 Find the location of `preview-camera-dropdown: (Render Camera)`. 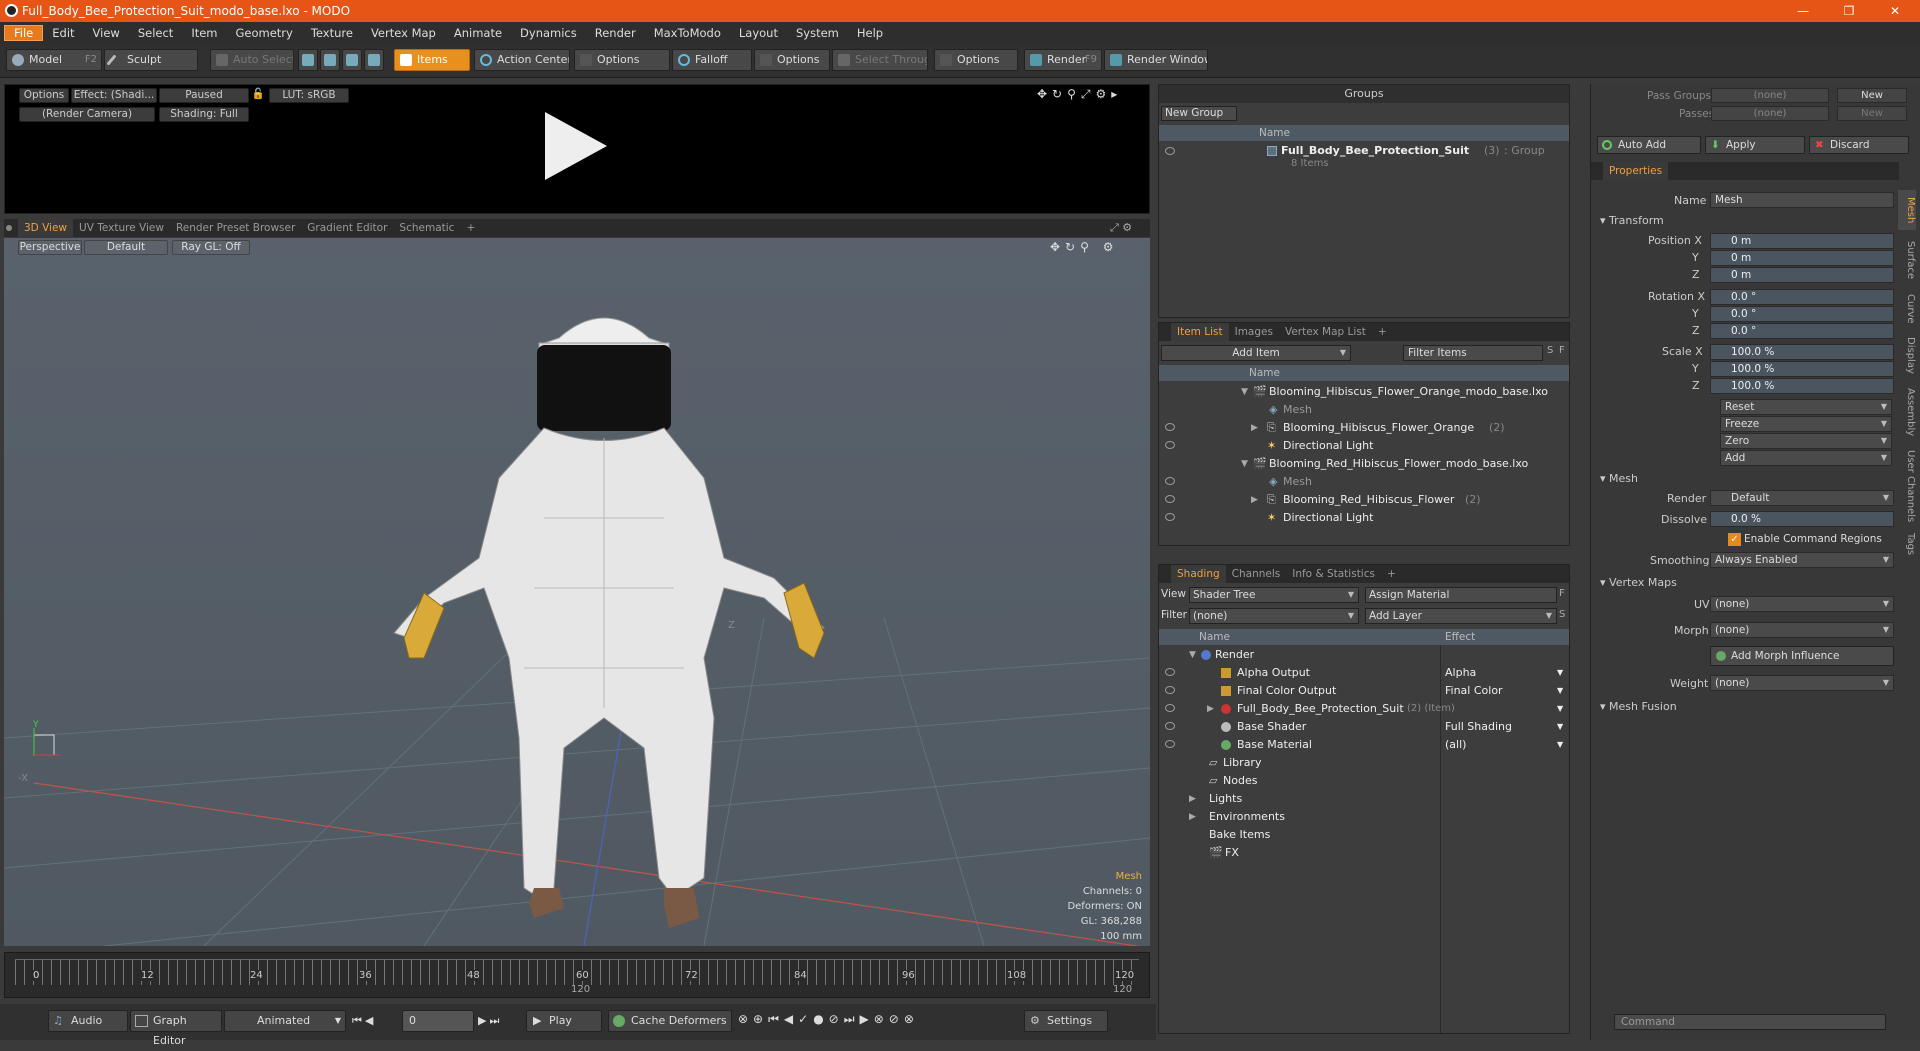

preview-camera-dropdown: (Render Camera) is located at coordinates (87, 114).